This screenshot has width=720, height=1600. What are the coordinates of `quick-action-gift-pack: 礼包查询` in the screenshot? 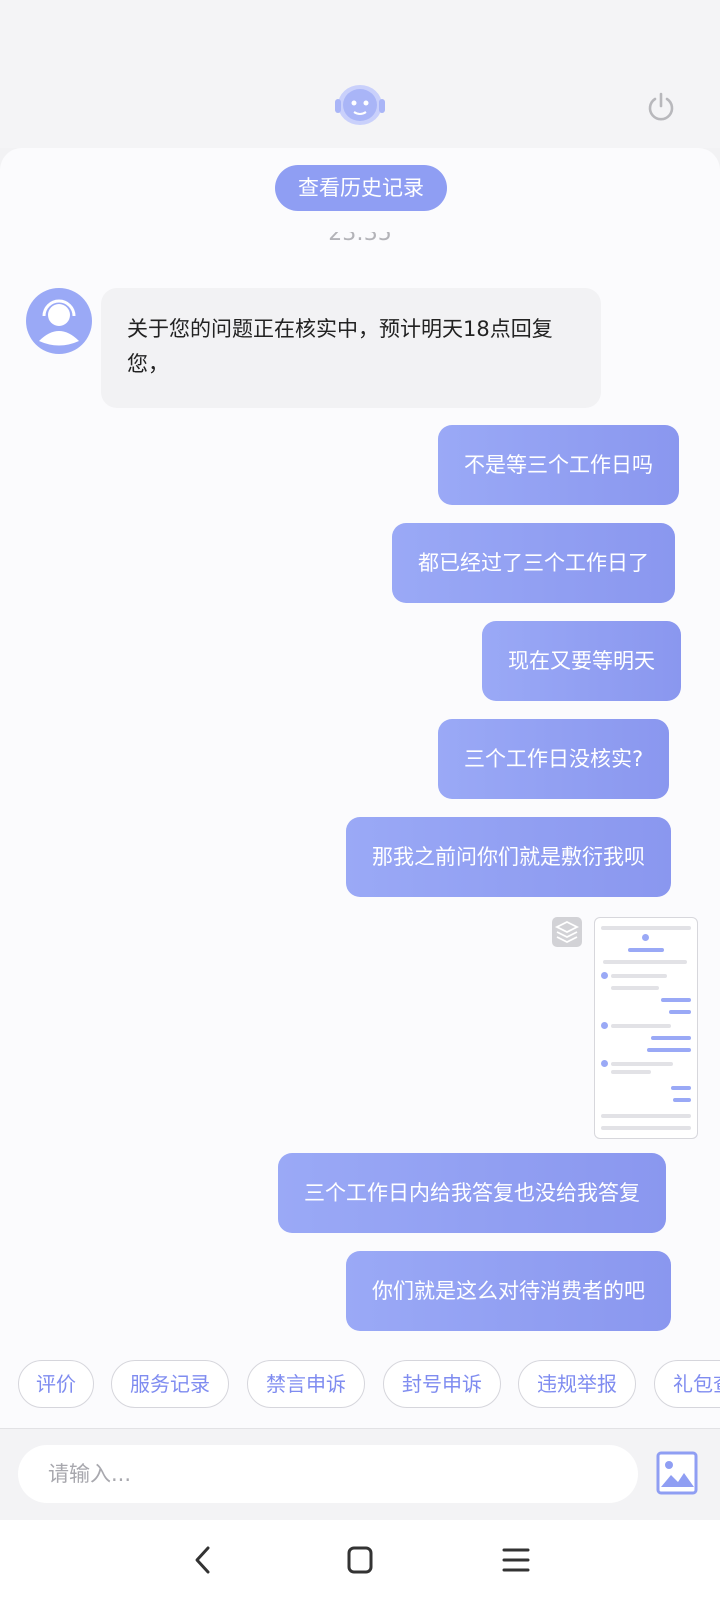 It's located at (687, 1384).